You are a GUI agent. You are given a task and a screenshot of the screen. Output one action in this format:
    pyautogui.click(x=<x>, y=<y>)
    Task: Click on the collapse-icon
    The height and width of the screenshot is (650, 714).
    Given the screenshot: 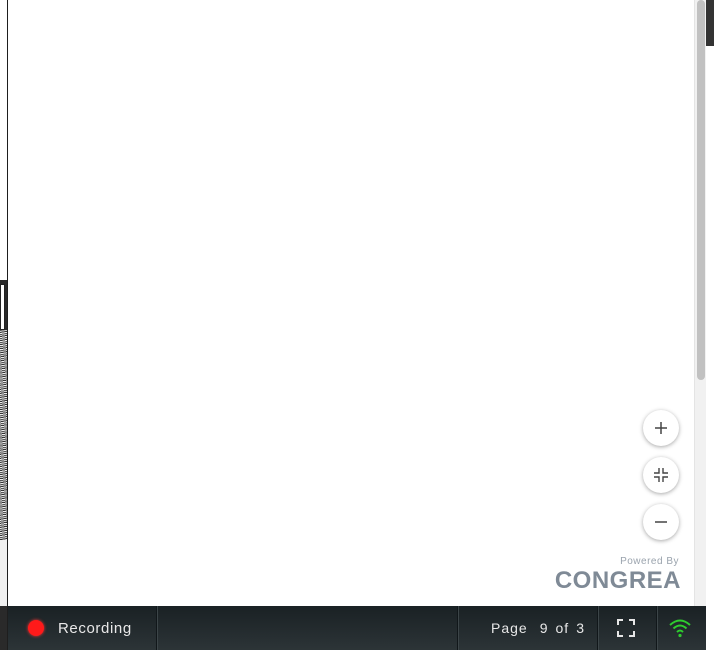 What is the action you would take?
    pyautogui.click(x=661, y=475)
    